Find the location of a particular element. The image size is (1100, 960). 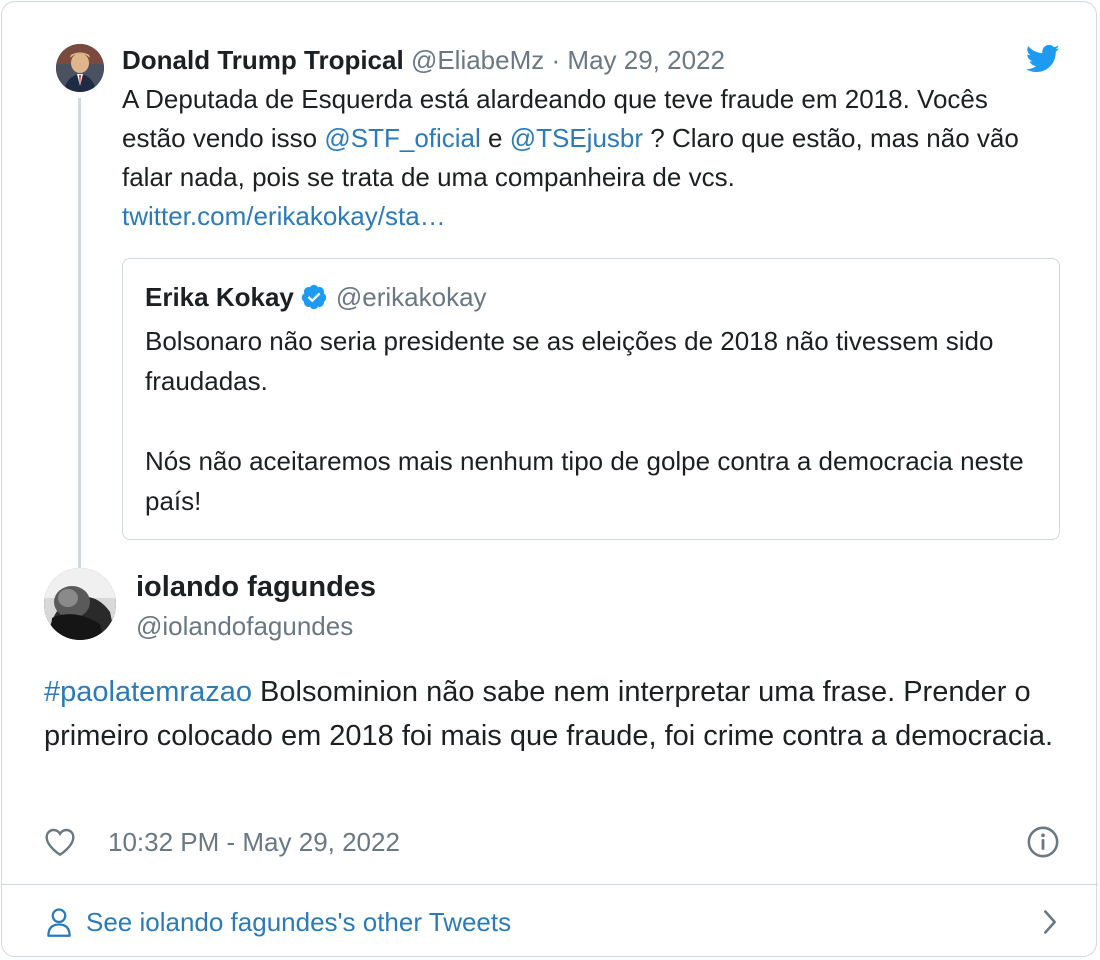

info-icon is located at coordinates (1043, 842).